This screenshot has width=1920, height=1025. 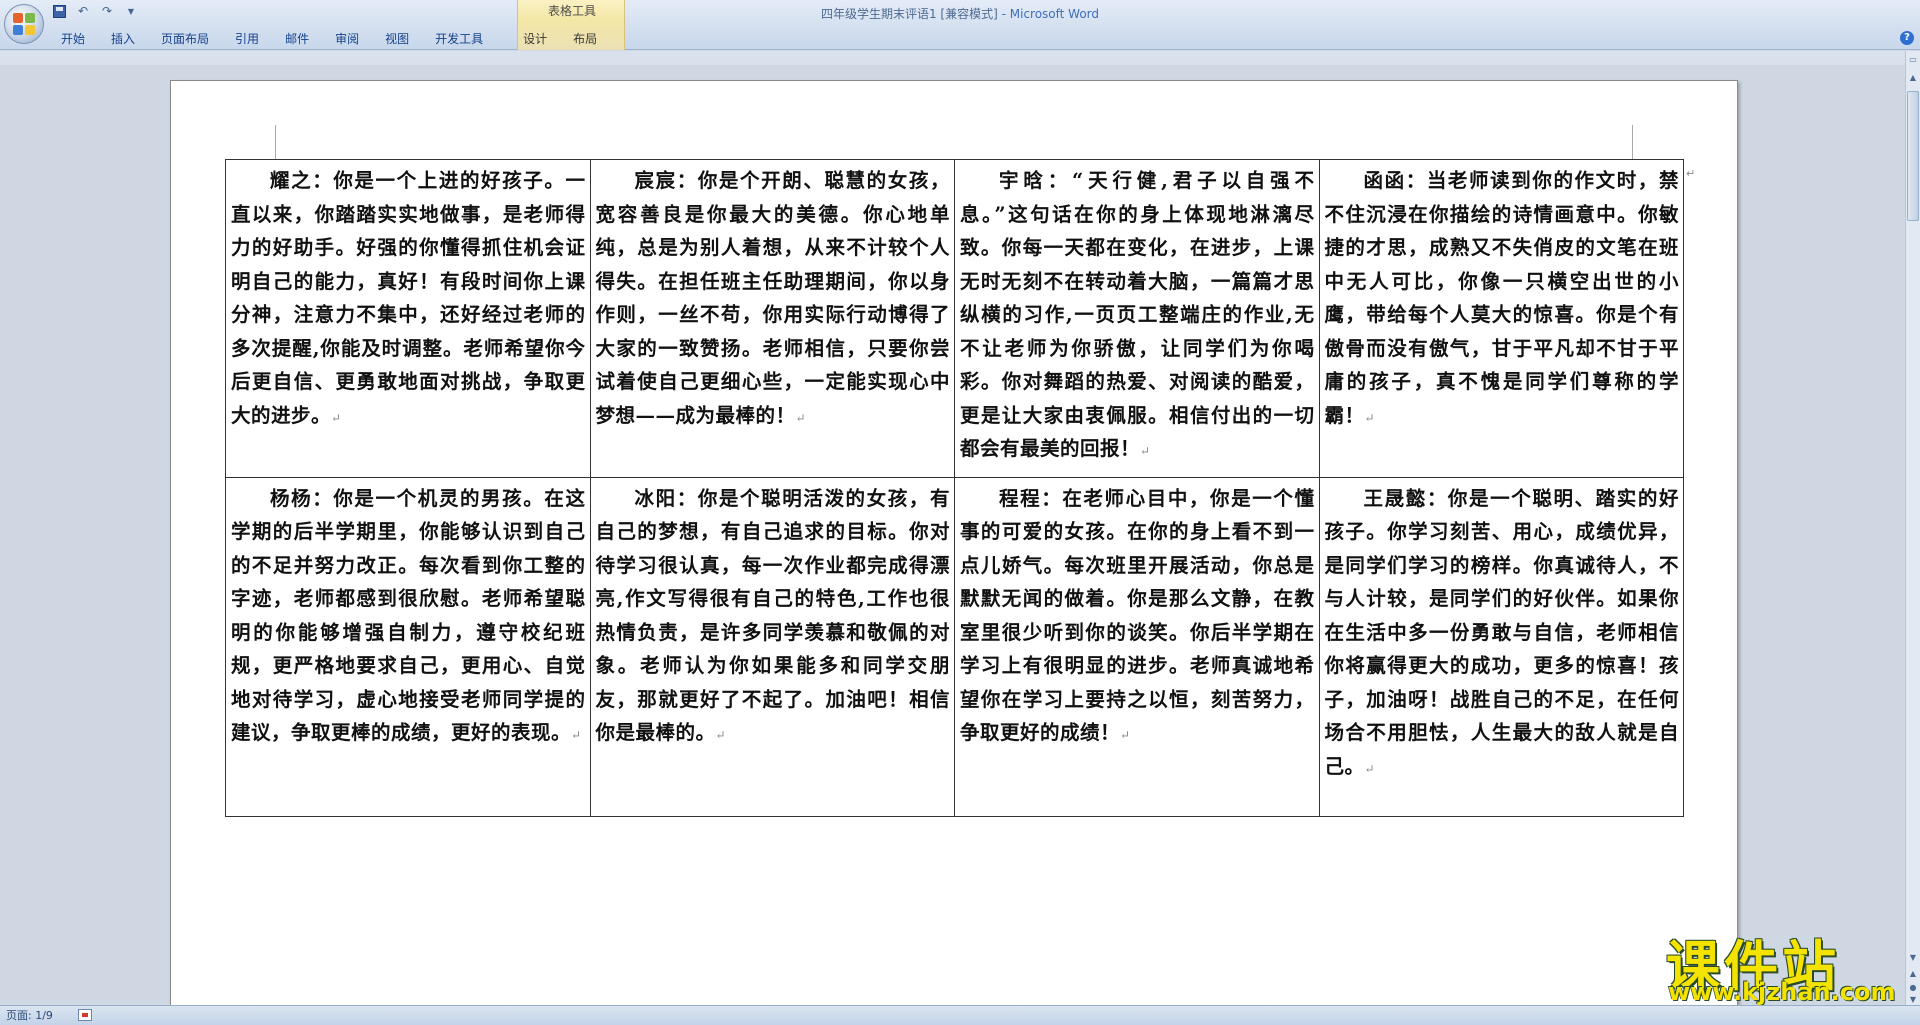 What do you see at coordinates (1913, 958) in the screenshot?
I see `scroll-down-icon: ▼` at bounding box center [1913, 958].